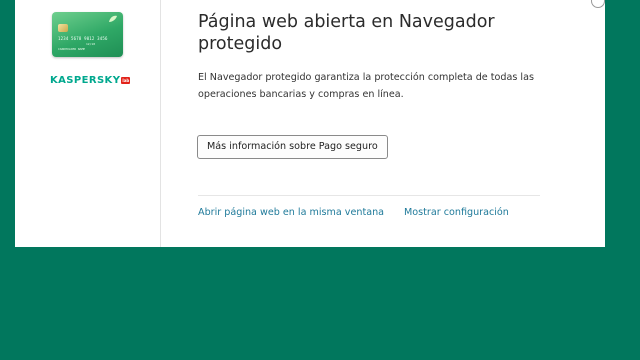 This screenshot has height=360, width=640. What do you see at coordinates (83, 38) in the screenshot?
I see `card-number: 1234 5678 9012 3456` at bounding box center [83, 38].